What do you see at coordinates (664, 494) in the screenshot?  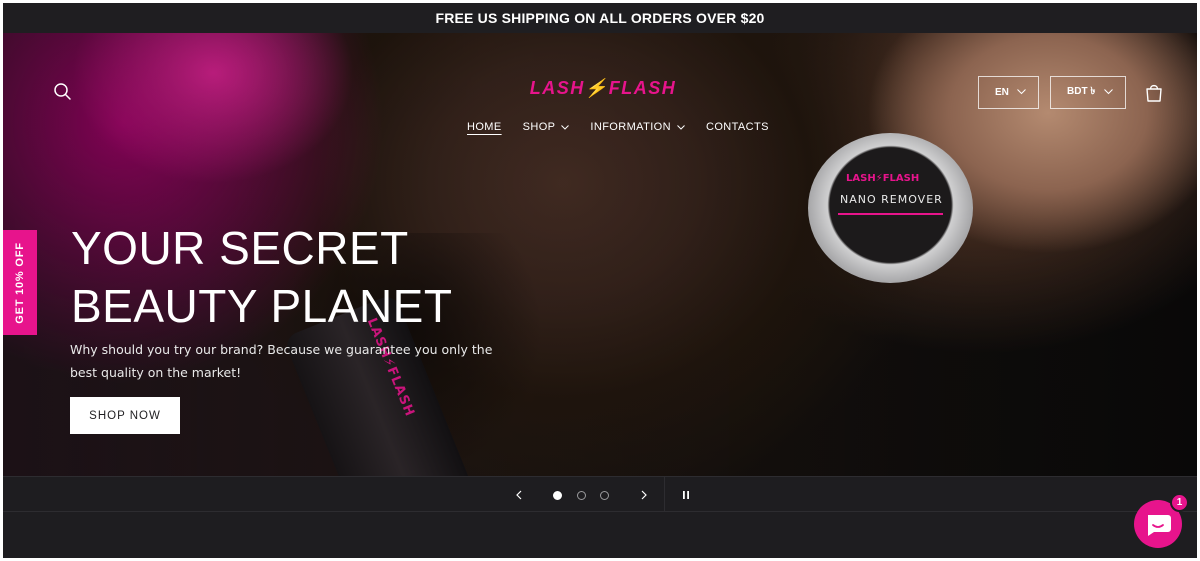 I see `controls-divider` at bounding box center [664, 494].